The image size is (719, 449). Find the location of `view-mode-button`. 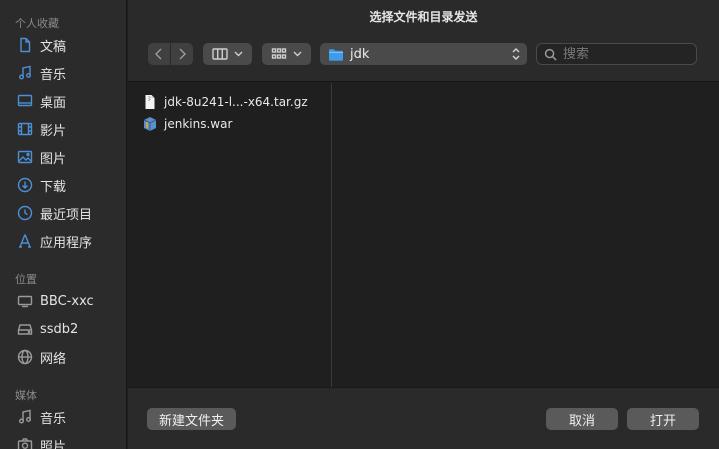

view-mode-button is located at coordinates (227, 54).